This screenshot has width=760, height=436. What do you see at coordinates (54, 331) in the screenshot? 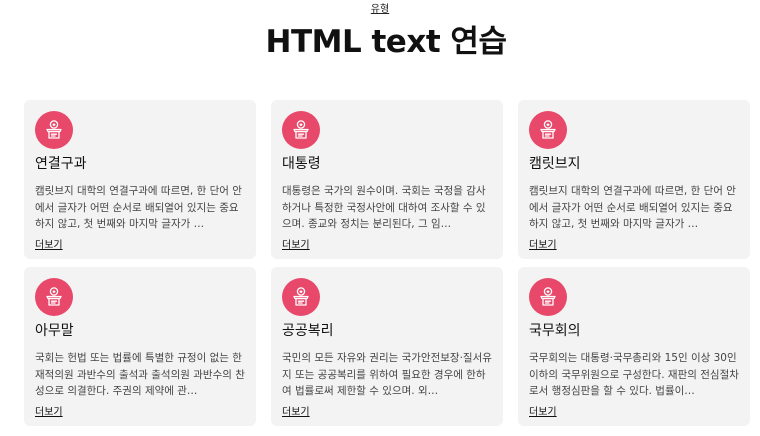
I see `card-title: 아무말` at bounding box center [54, 331].